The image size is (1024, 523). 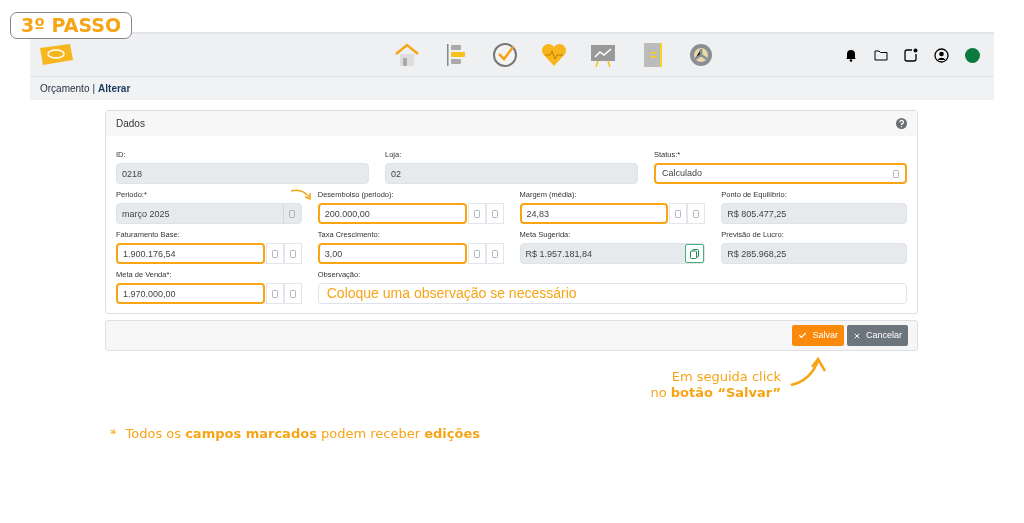 What do you see at coordinates (302, 434) in the screenshot?
I see `footnote-text: Todos os campos marcados podem receber edições` at bounding box center [302, 434].